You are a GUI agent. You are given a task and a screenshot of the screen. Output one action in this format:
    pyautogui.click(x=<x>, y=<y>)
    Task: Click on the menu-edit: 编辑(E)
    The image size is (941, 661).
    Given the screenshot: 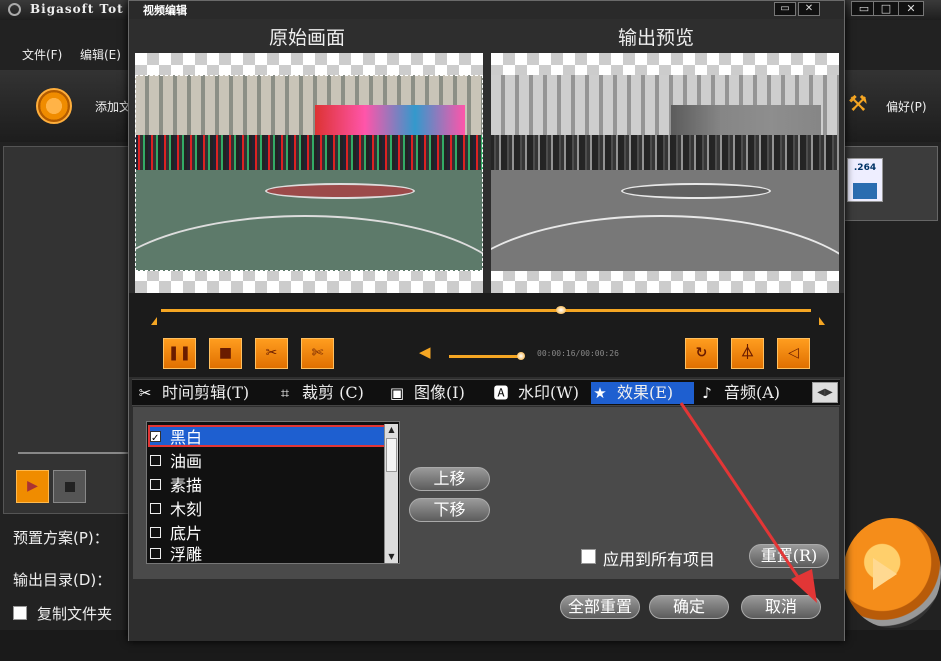 What is the action you would take?
    pyautogui.click(x=100, y=54)
    